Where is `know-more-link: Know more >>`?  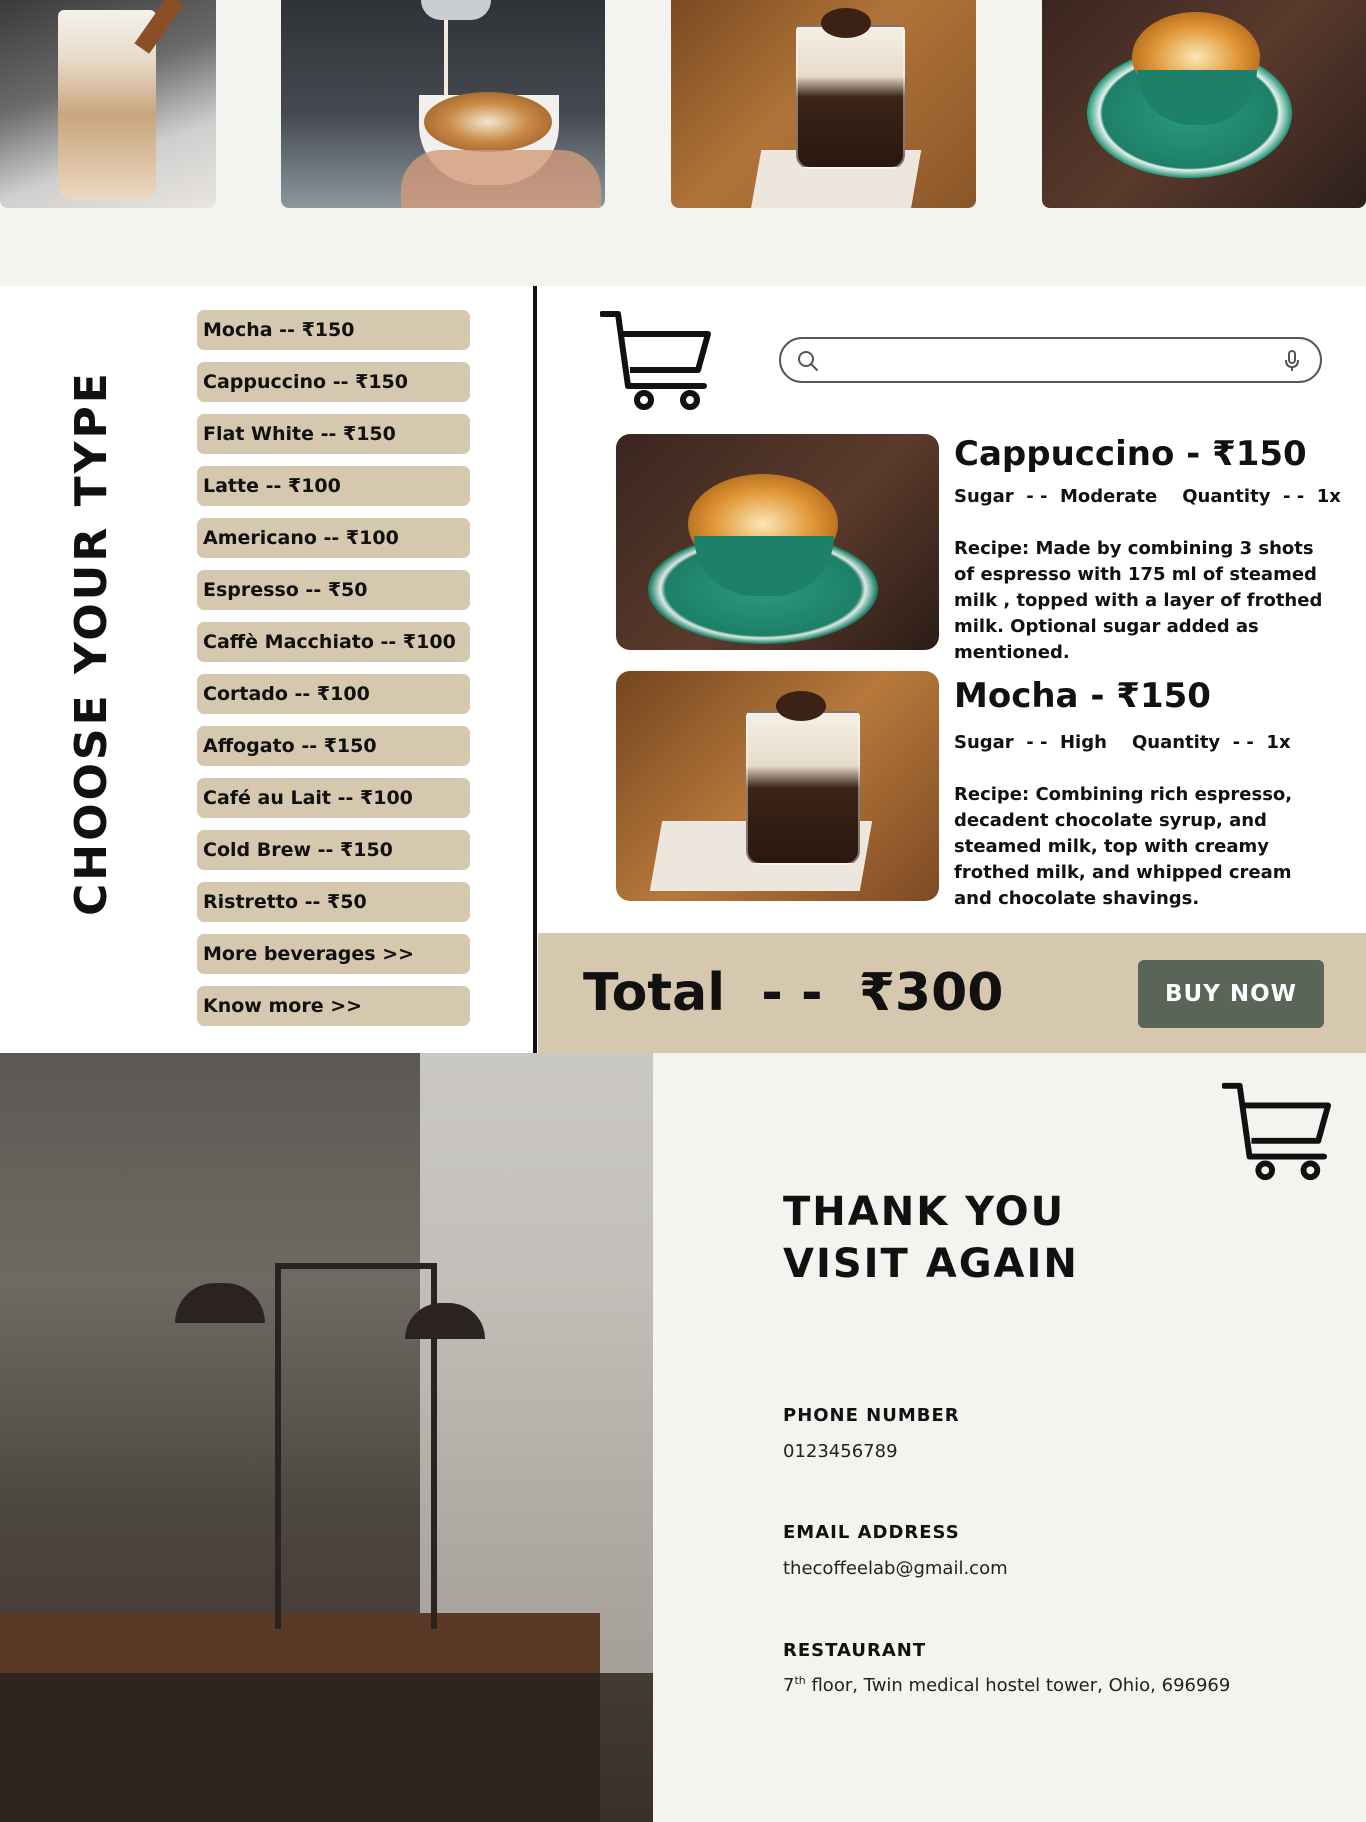
know-more-link: Know more >> is located at coordinates (333, 1006).